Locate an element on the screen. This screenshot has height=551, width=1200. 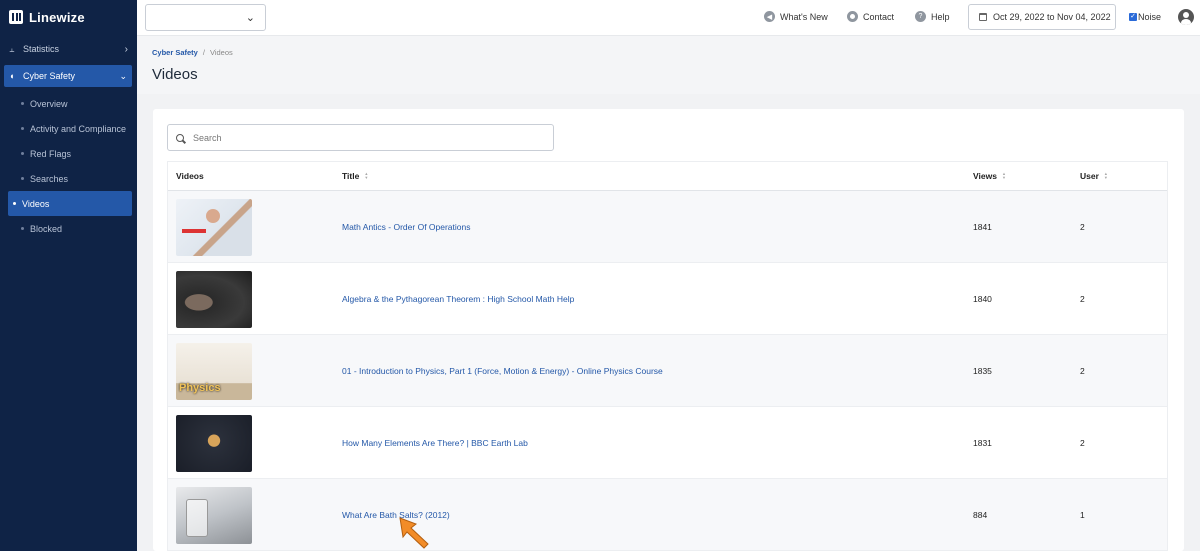
contact-link: Contact is located at coordinates (870, 16).